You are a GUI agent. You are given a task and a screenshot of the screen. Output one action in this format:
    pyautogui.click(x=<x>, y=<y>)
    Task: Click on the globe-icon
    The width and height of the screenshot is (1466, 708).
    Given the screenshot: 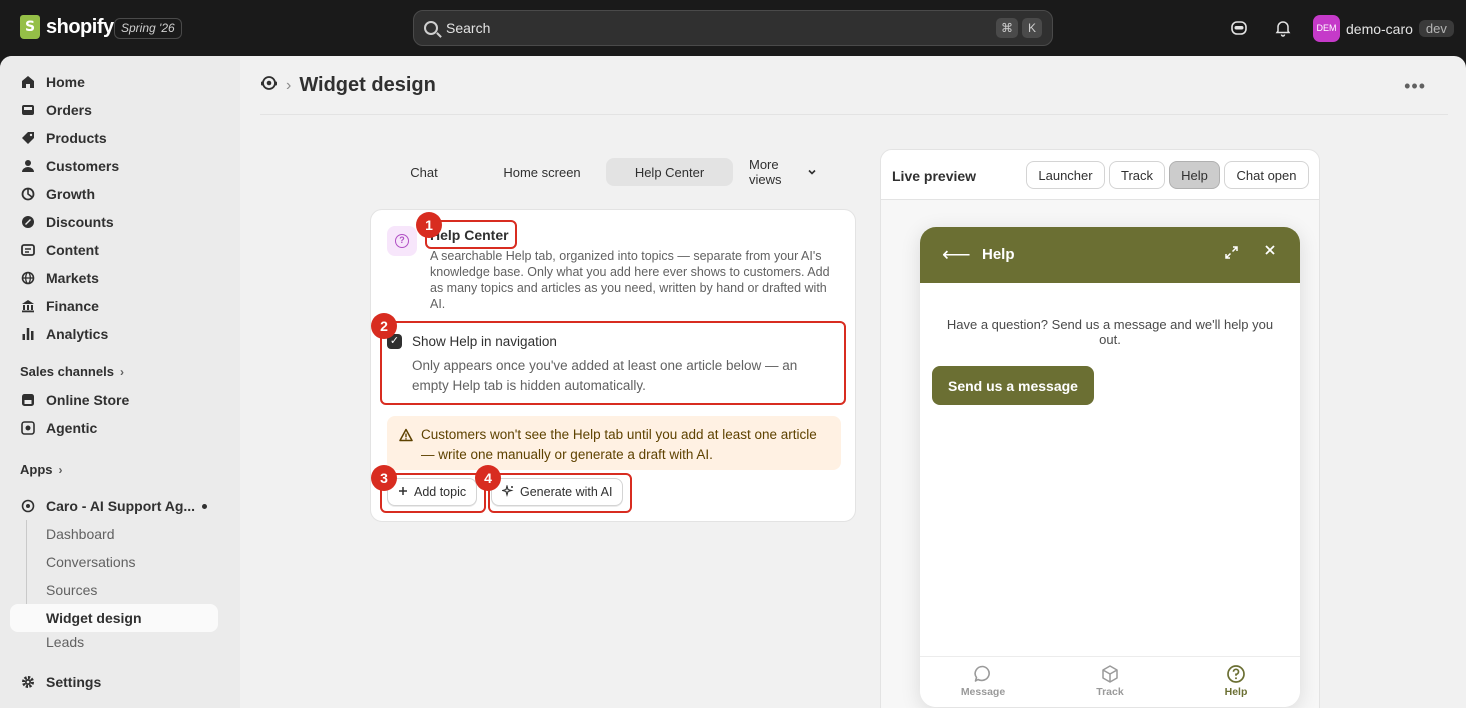 What is the action you would take?
    pyautogui.click(x=28, y=278)
    